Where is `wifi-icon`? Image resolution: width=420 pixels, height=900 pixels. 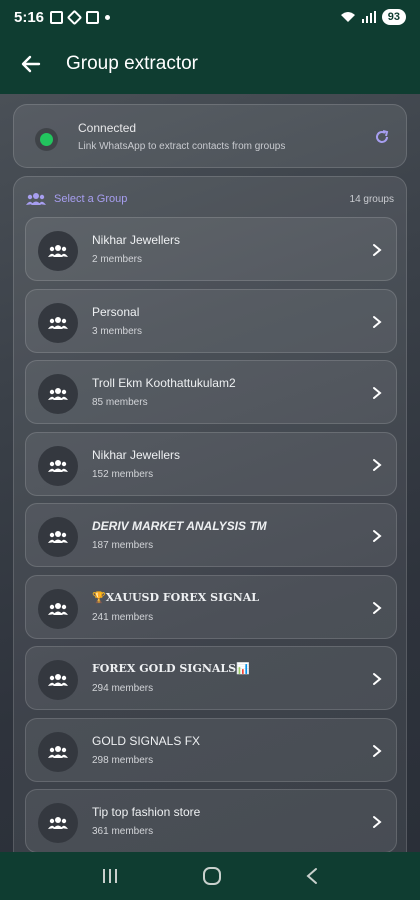 wifi-icon is located at coordinates (347, 17).